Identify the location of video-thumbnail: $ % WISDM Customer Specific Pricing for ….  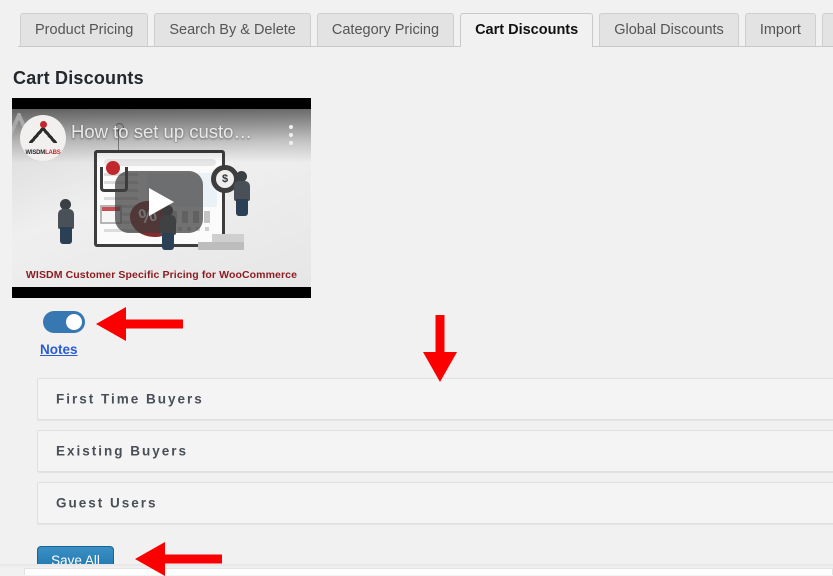
(161, 198).